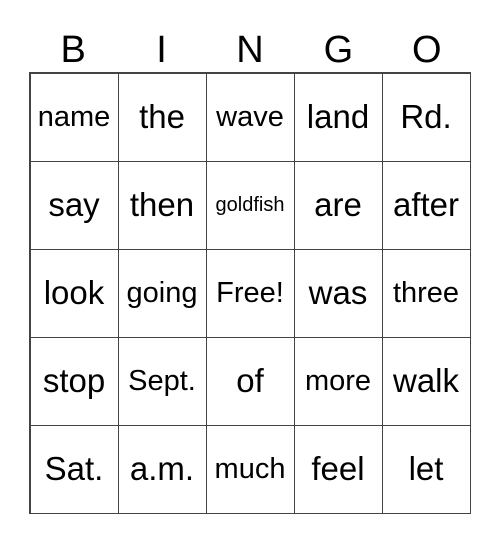  What do you see at coordinates (74, 117) in the screenshot?
I see `bingo-cell: name` at bounding box center [74, 117].